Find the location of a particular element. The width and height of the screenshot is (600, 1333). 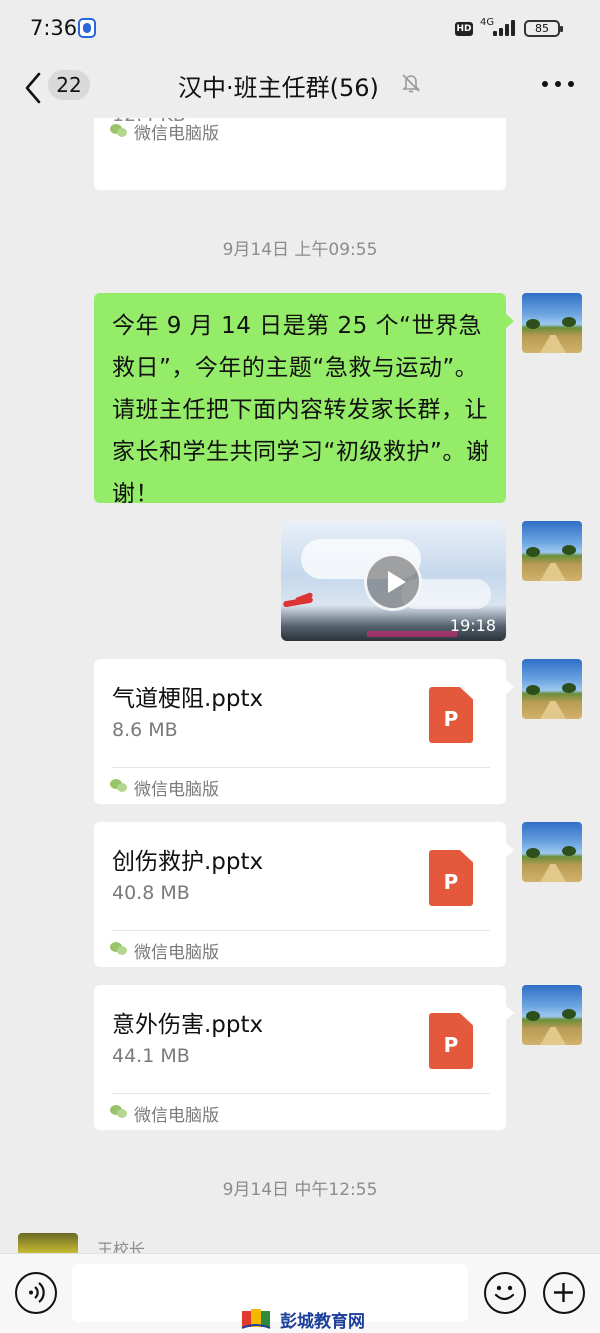

watermark-logo-icon is located at coordinates (256, 1319).